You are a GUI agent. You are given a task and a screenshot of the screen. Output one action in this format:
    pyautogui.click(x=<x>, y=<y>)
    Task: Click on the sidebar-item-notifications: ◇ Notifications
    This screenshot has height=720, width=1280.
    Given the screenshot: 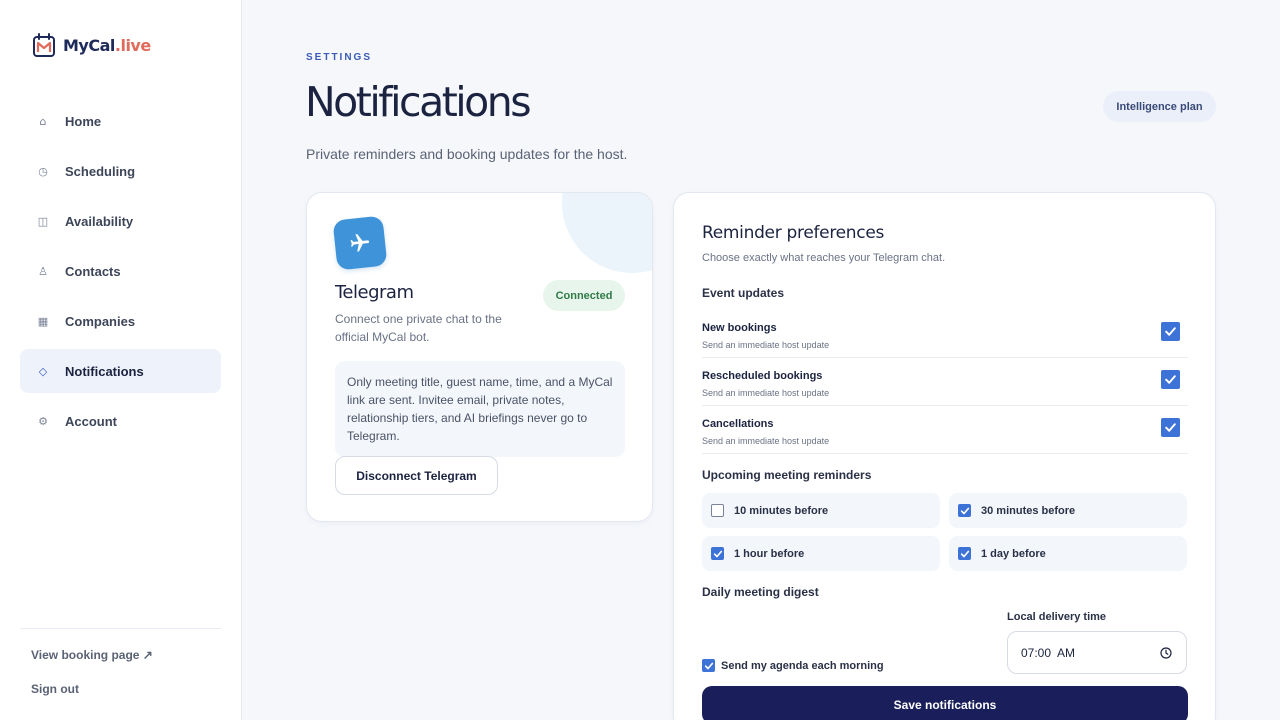 What is the action you would take?
    pyautogui.click(x=120, y=371)
    